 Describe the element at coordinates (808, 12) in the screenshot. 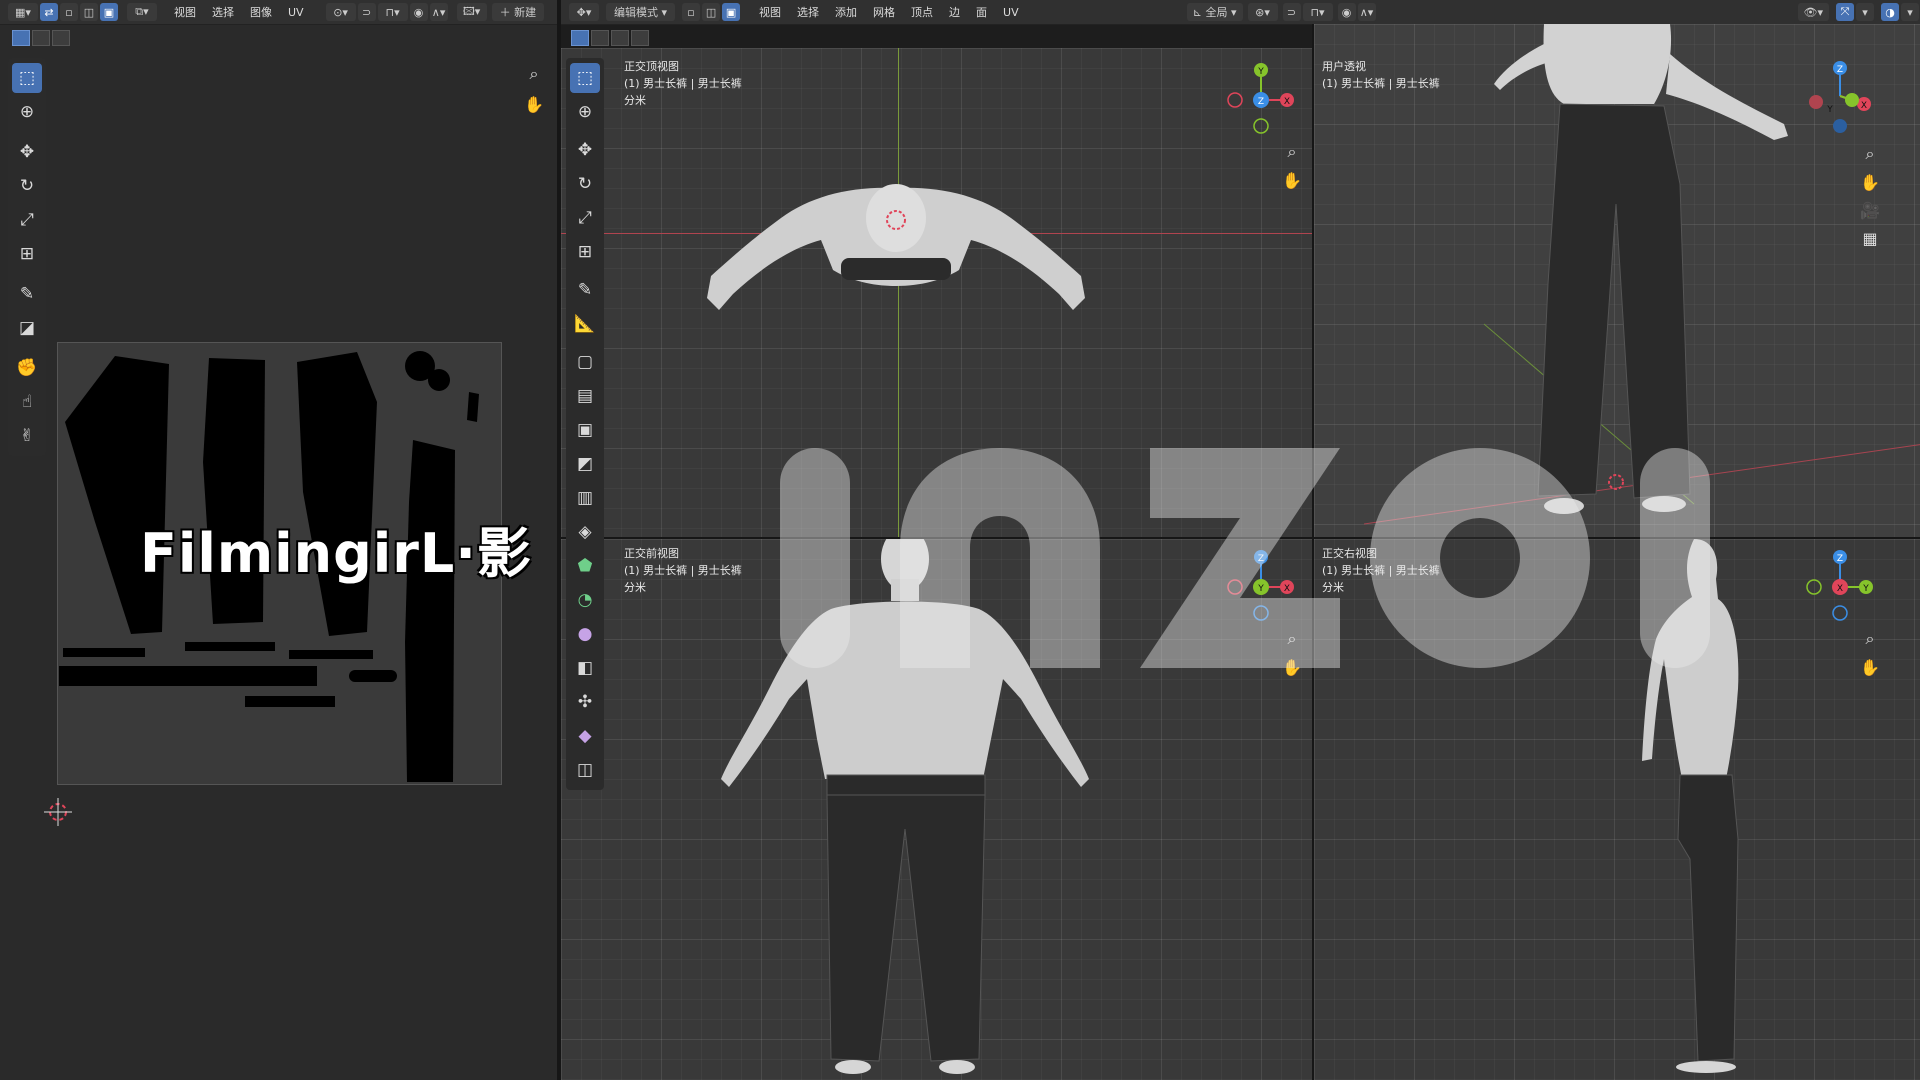

I see `vp-menu-select: 选择` at that location.